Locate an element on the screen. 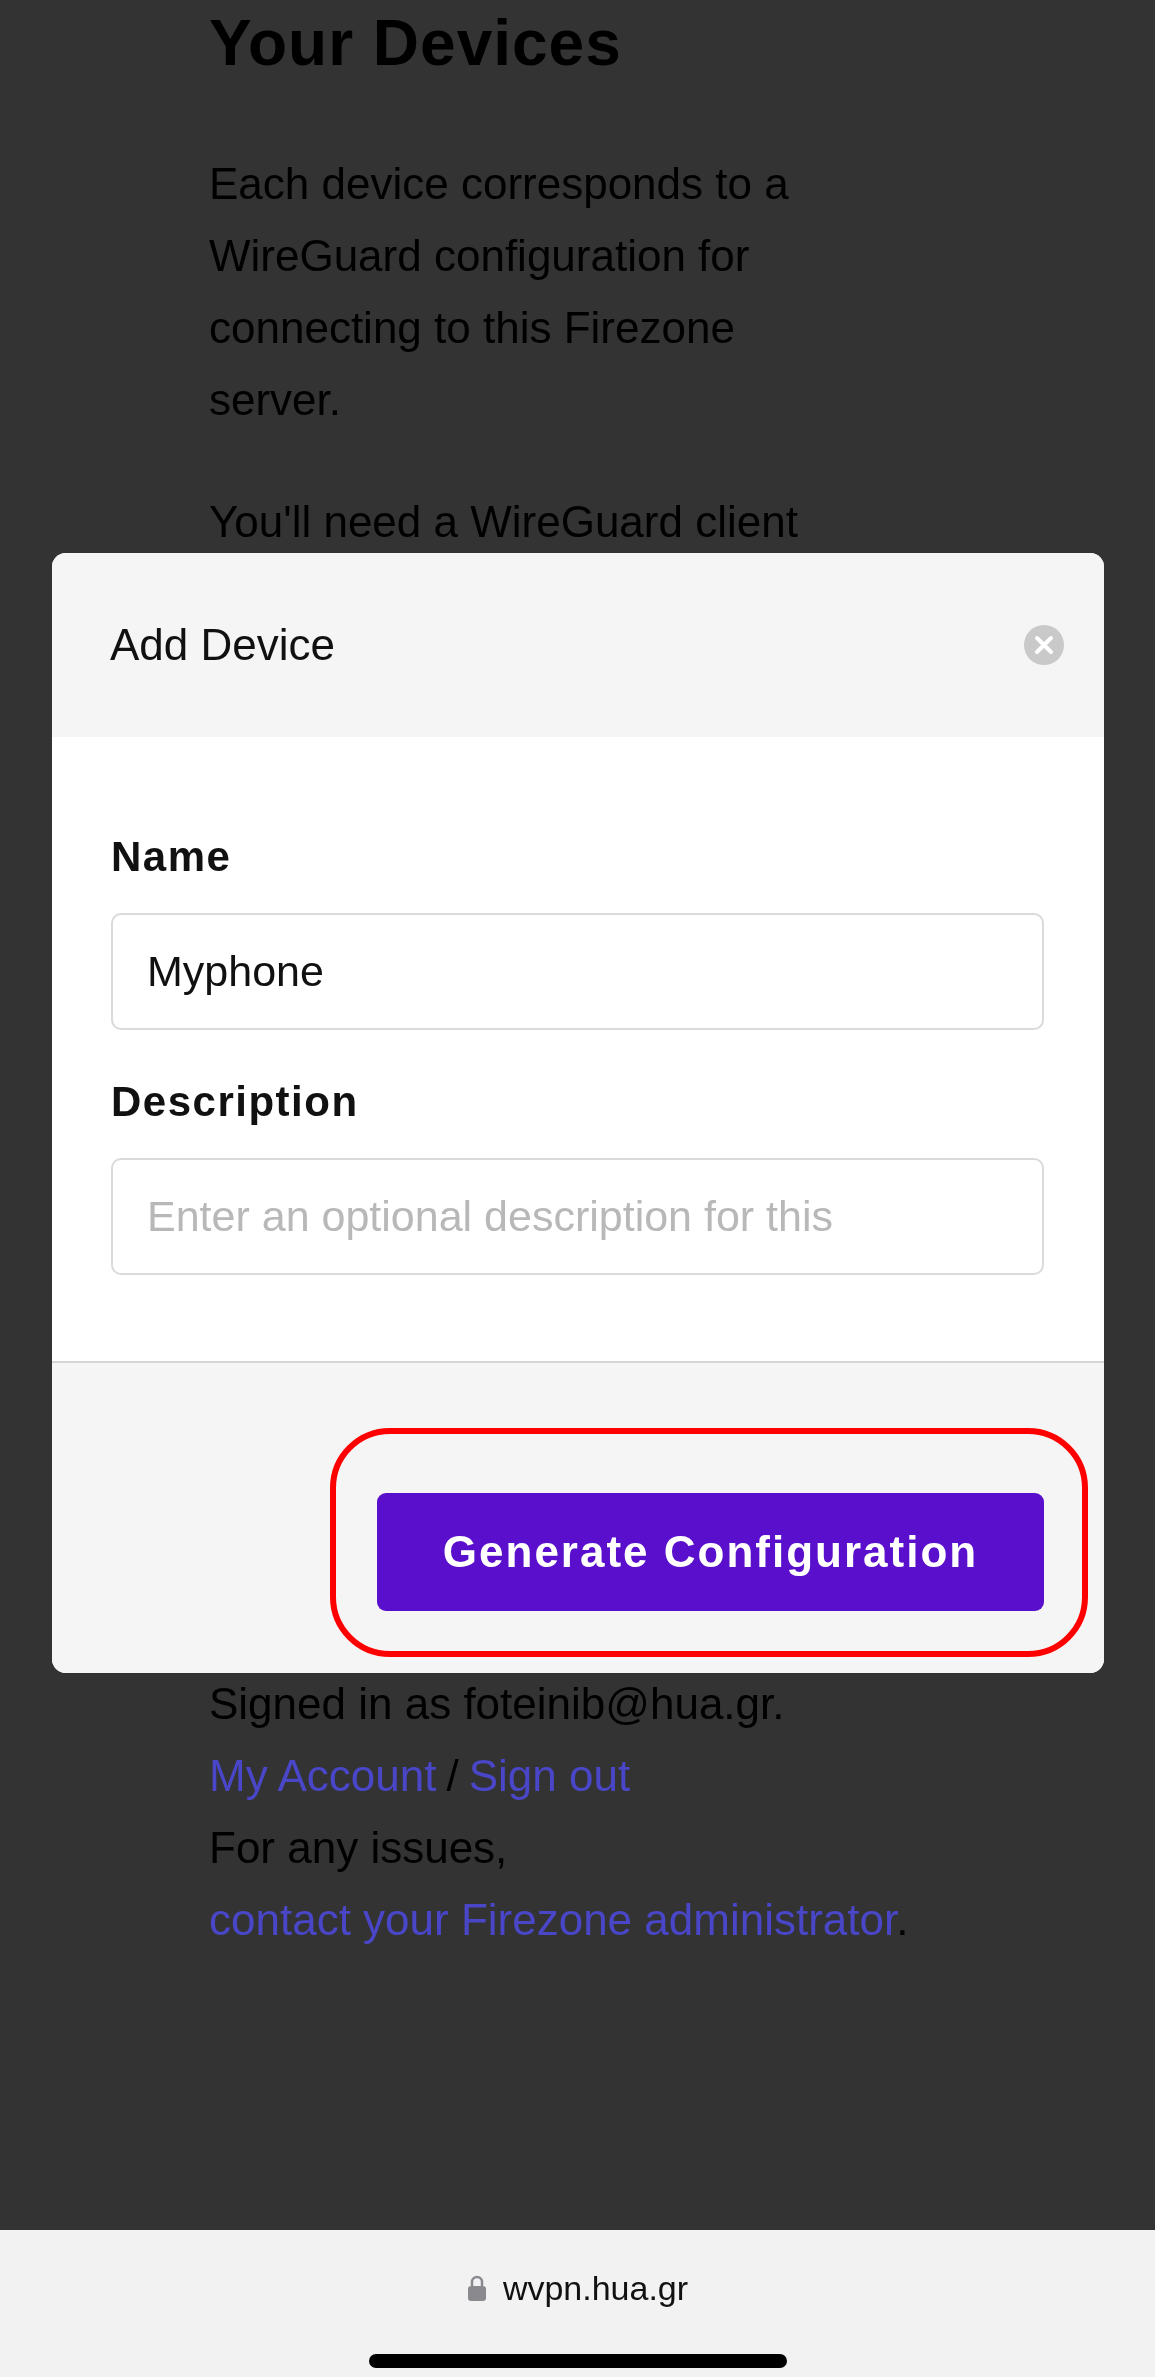 The image size is (1155, 2377). home-indicator is located at coordinates (577, 2361).